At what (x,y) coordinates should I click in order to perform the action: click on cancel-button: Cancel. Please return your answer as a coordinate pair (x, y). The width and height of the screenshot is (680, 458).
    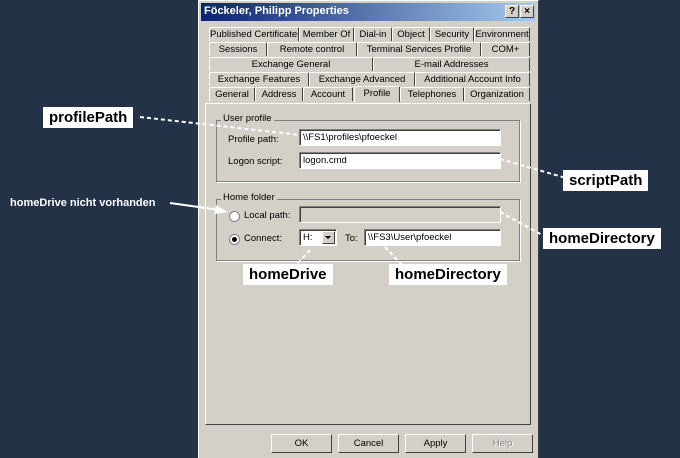
    Looking at the image, I should click on (368, 443).